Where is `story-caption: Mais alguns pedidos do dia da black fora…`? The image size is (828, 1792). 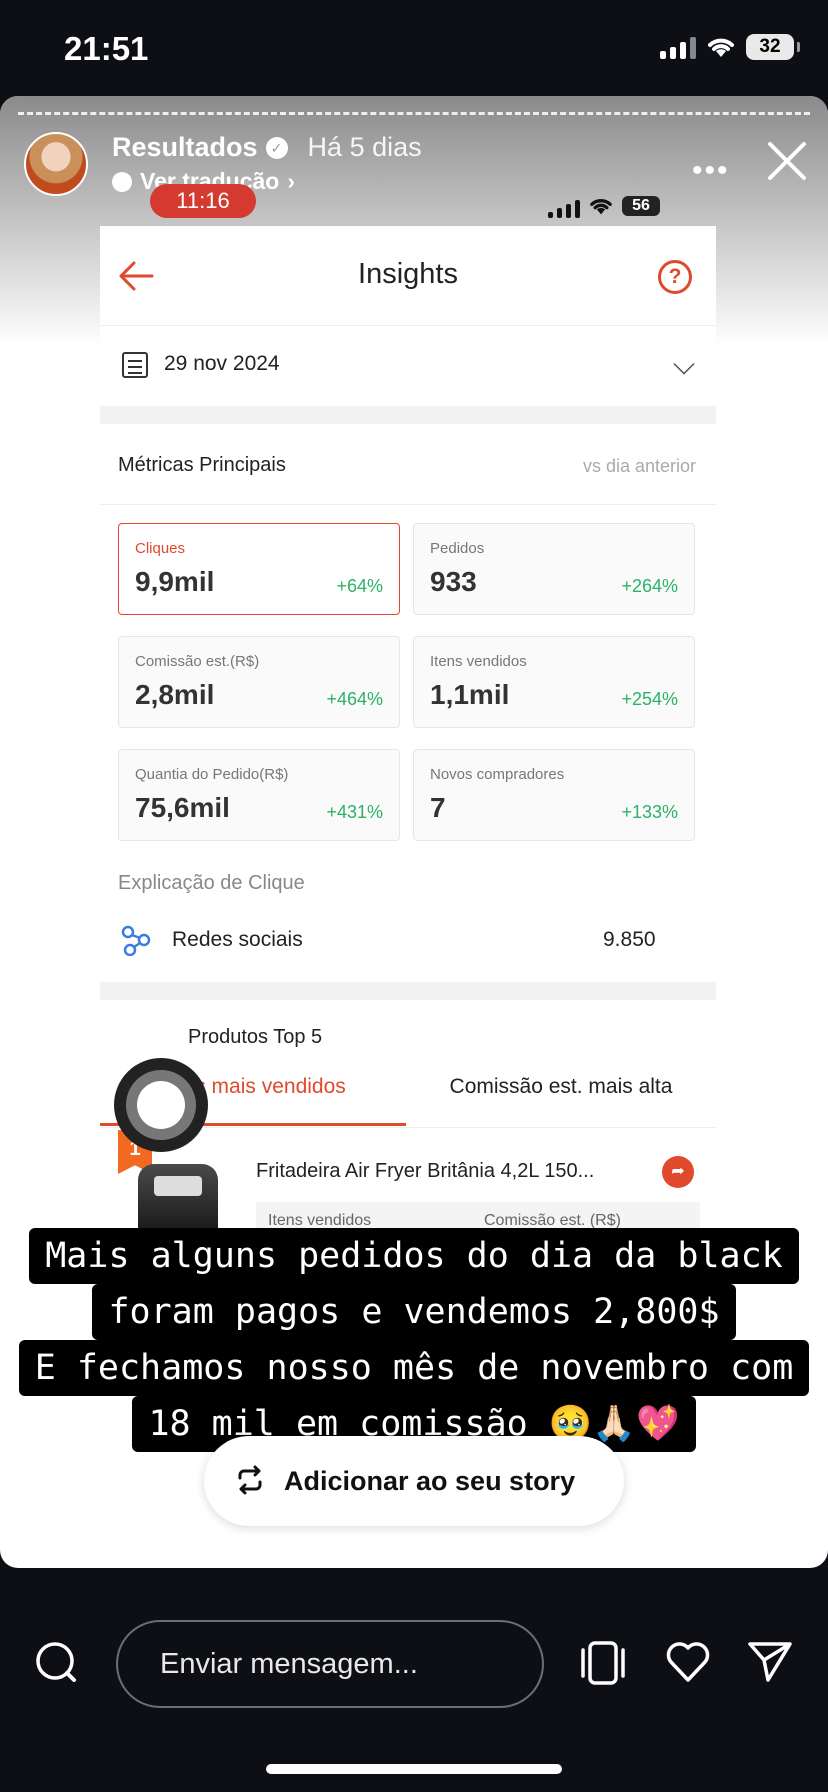
story-caption: Mais alguns pedidos do dia da black fora… is located at coordinates (414, 1340).